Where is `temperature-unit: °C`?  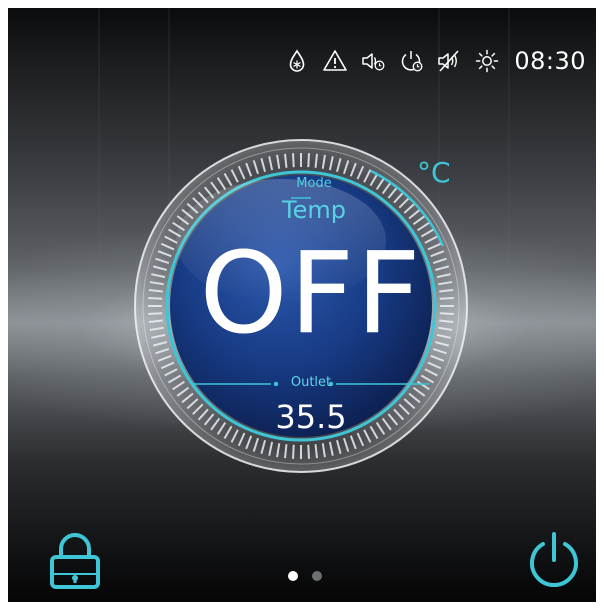 temperature-unit: °C is located at coordinates (434, 172).